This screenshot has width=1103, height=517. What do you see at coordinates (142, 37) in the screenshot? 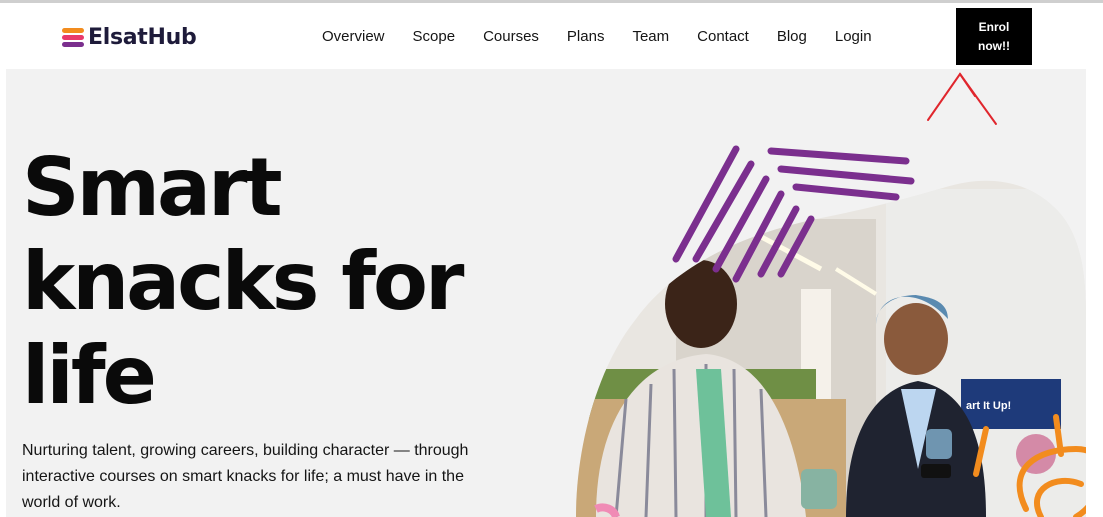
I see `brand-name: ElsatHub` at bounding box center [142, 37].